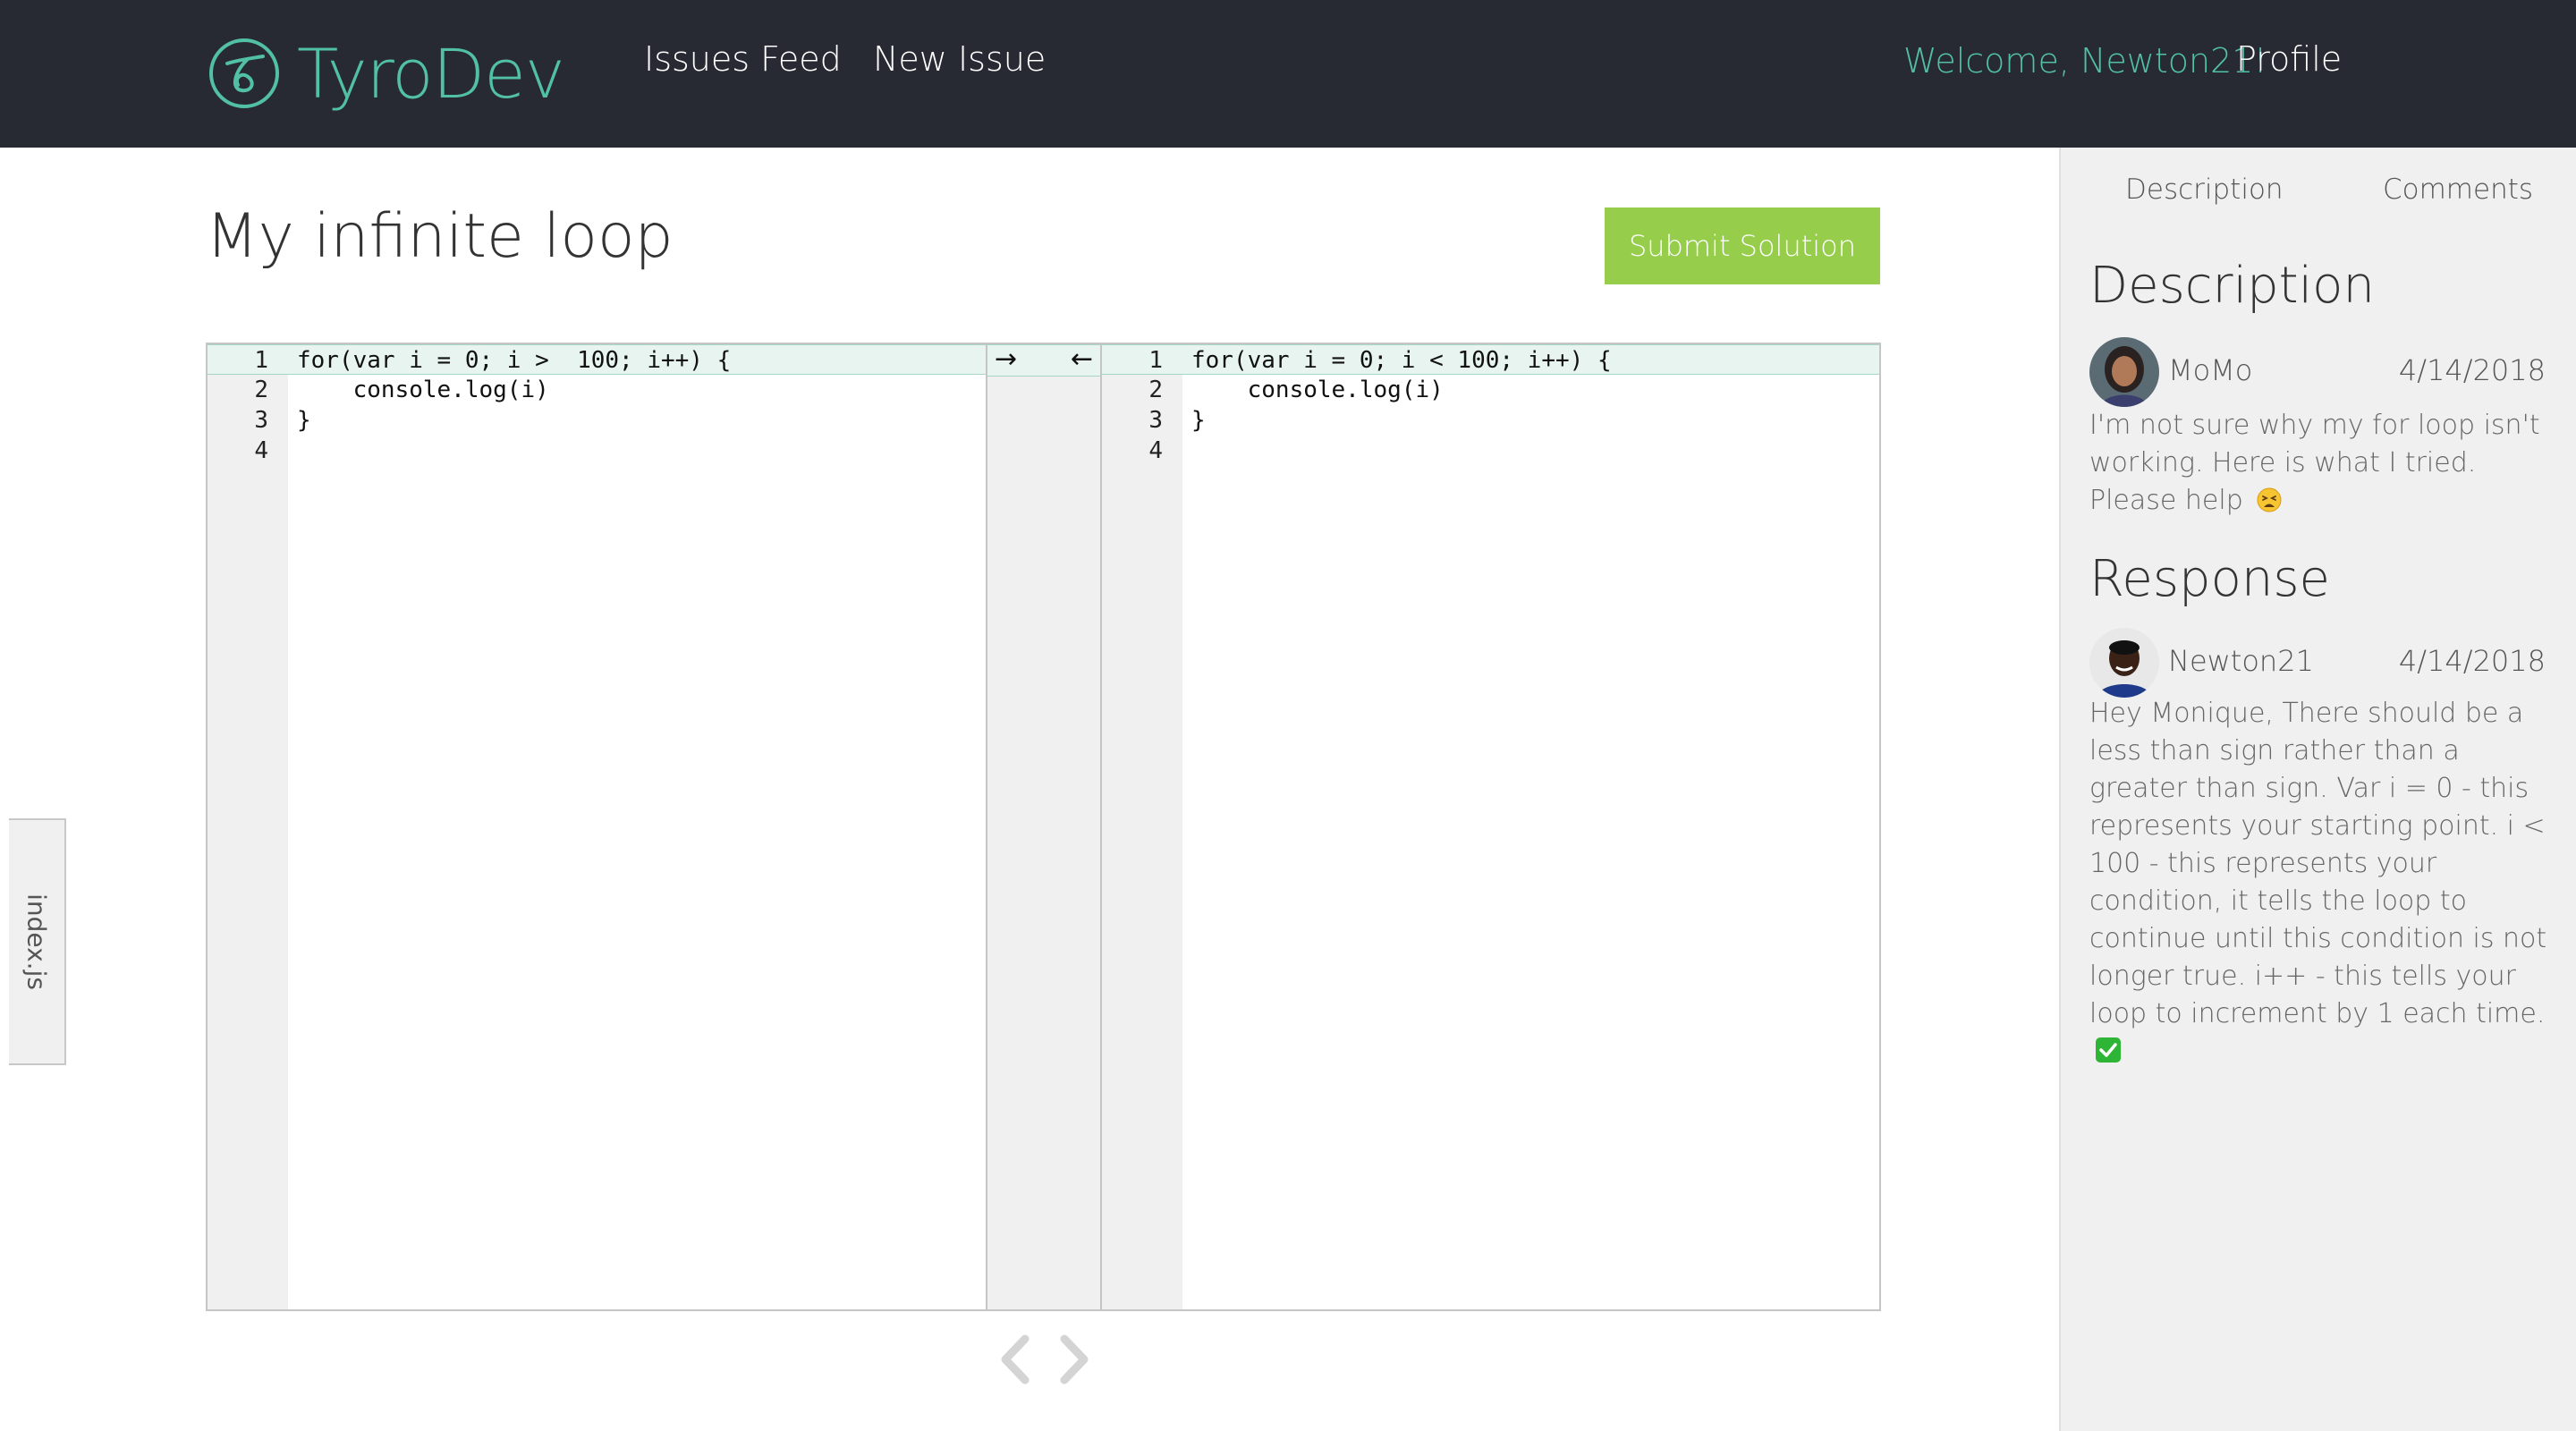 The width and height of the screenshot is (2576, 1431). Describe the element at coordinates (431, 74) in the screenshot. I see `brand-name: TyroDev` at that location.